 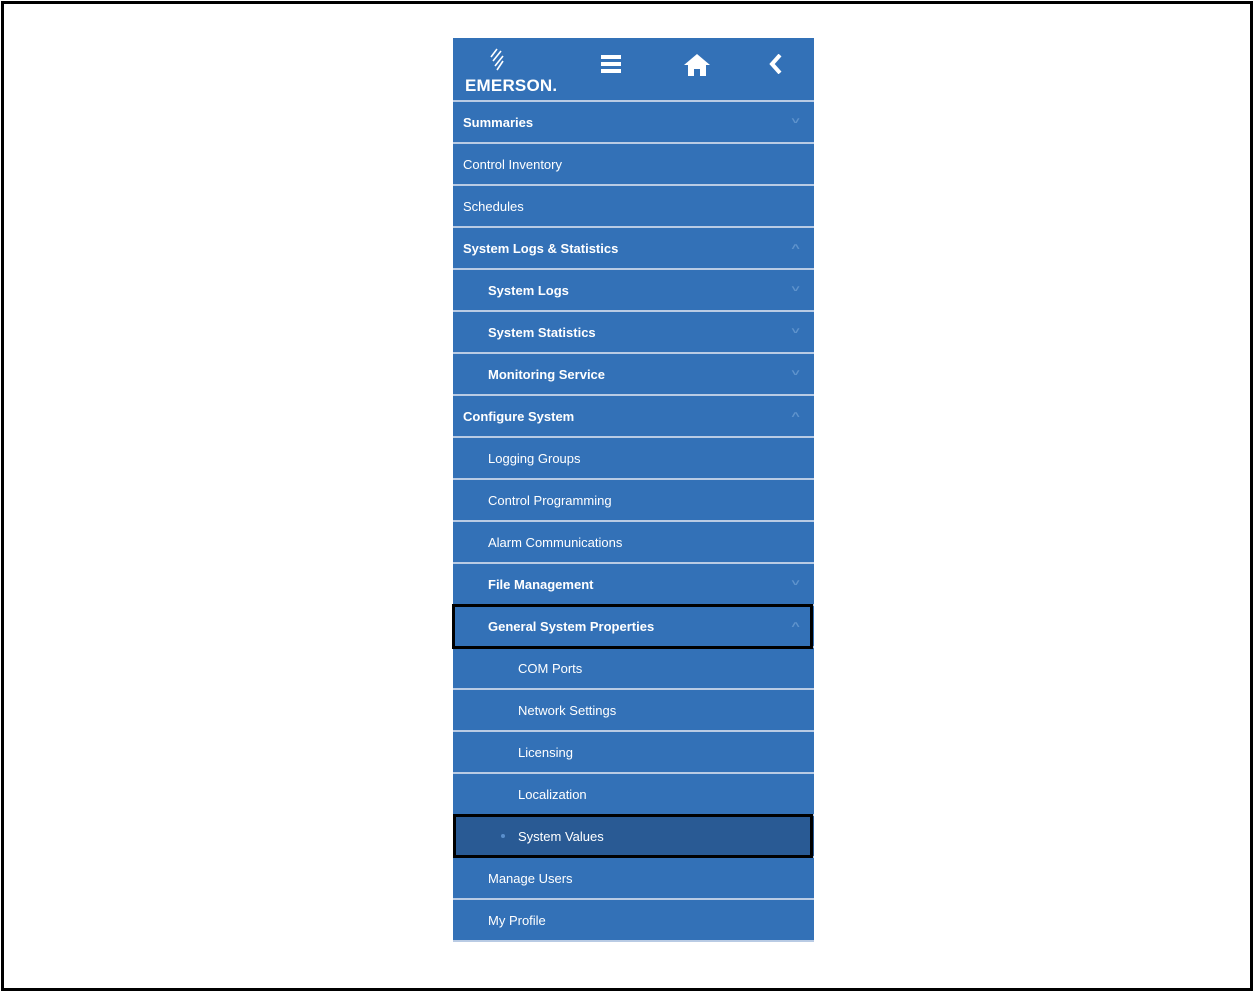 What do you see at coordinates (541, 248) in the screenshot?
I see `menu-item-label: System Logs & Statistics` at bounding box center [541, 248].